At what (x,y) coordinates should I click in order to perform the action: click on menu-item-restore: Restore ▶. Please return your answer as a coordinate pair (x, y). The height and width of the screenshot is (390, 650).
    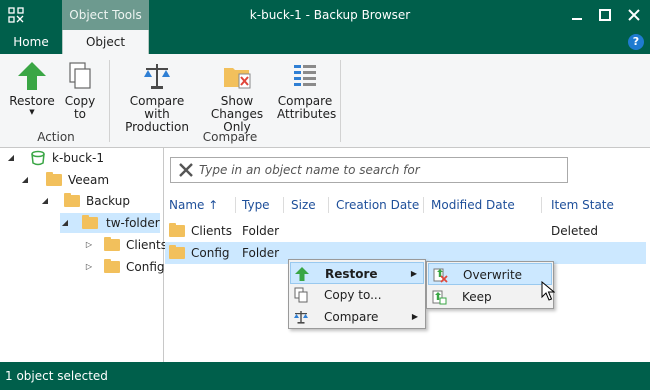
    Looking at the image, I should click on (357, 273).